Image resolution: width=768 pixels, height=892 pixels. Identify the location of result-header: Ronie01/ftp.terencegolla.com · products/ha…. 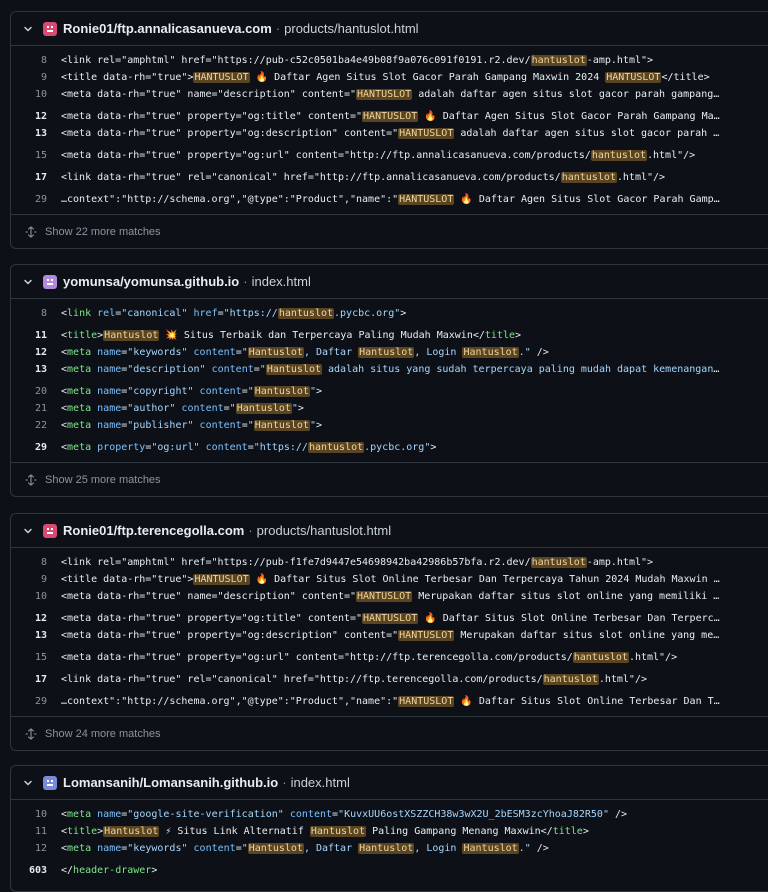
(389, 531).